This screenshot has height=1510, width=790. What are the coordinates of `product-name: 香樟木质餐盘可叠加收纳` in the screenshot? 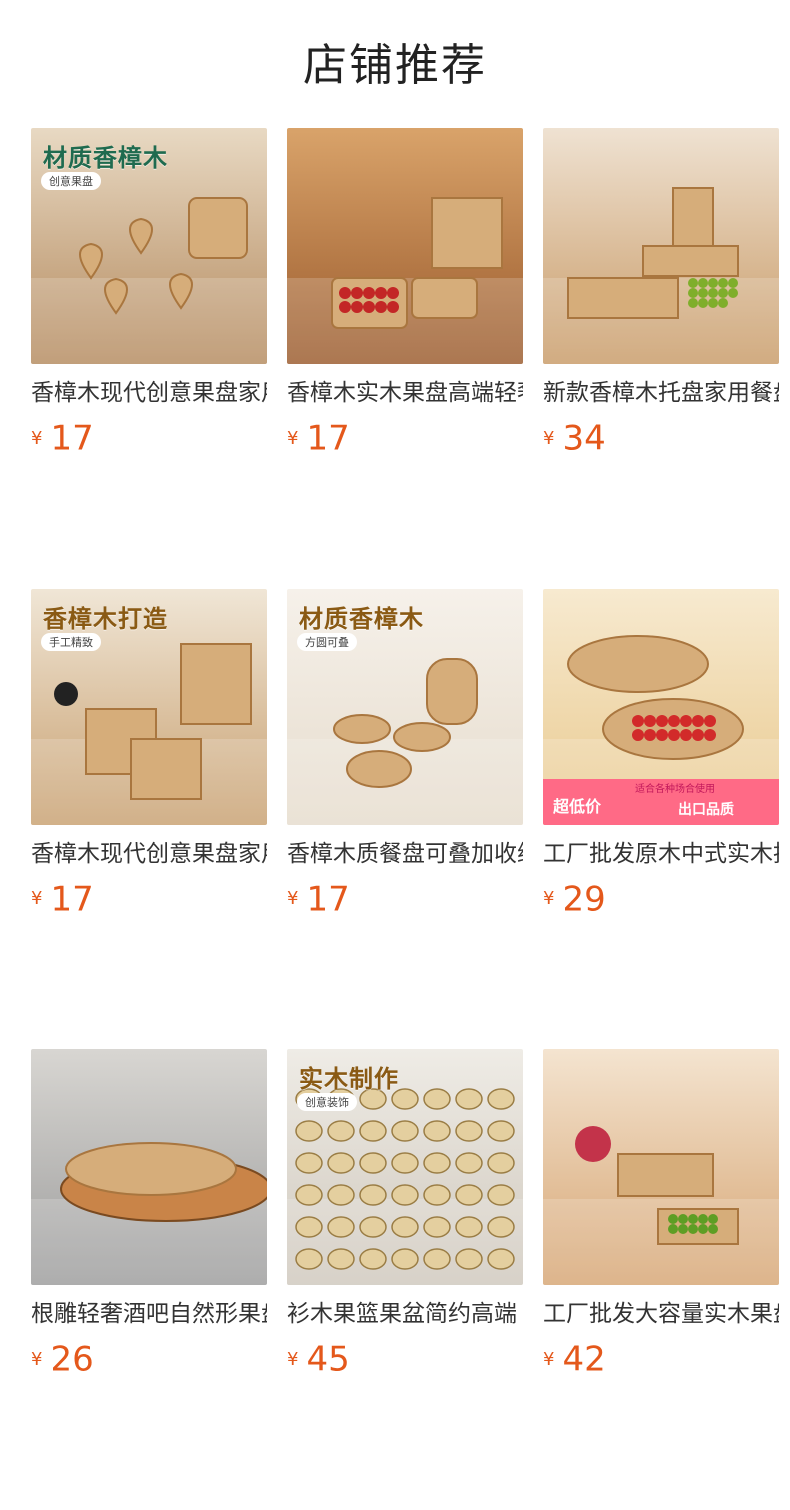 It's located at (405, 854).